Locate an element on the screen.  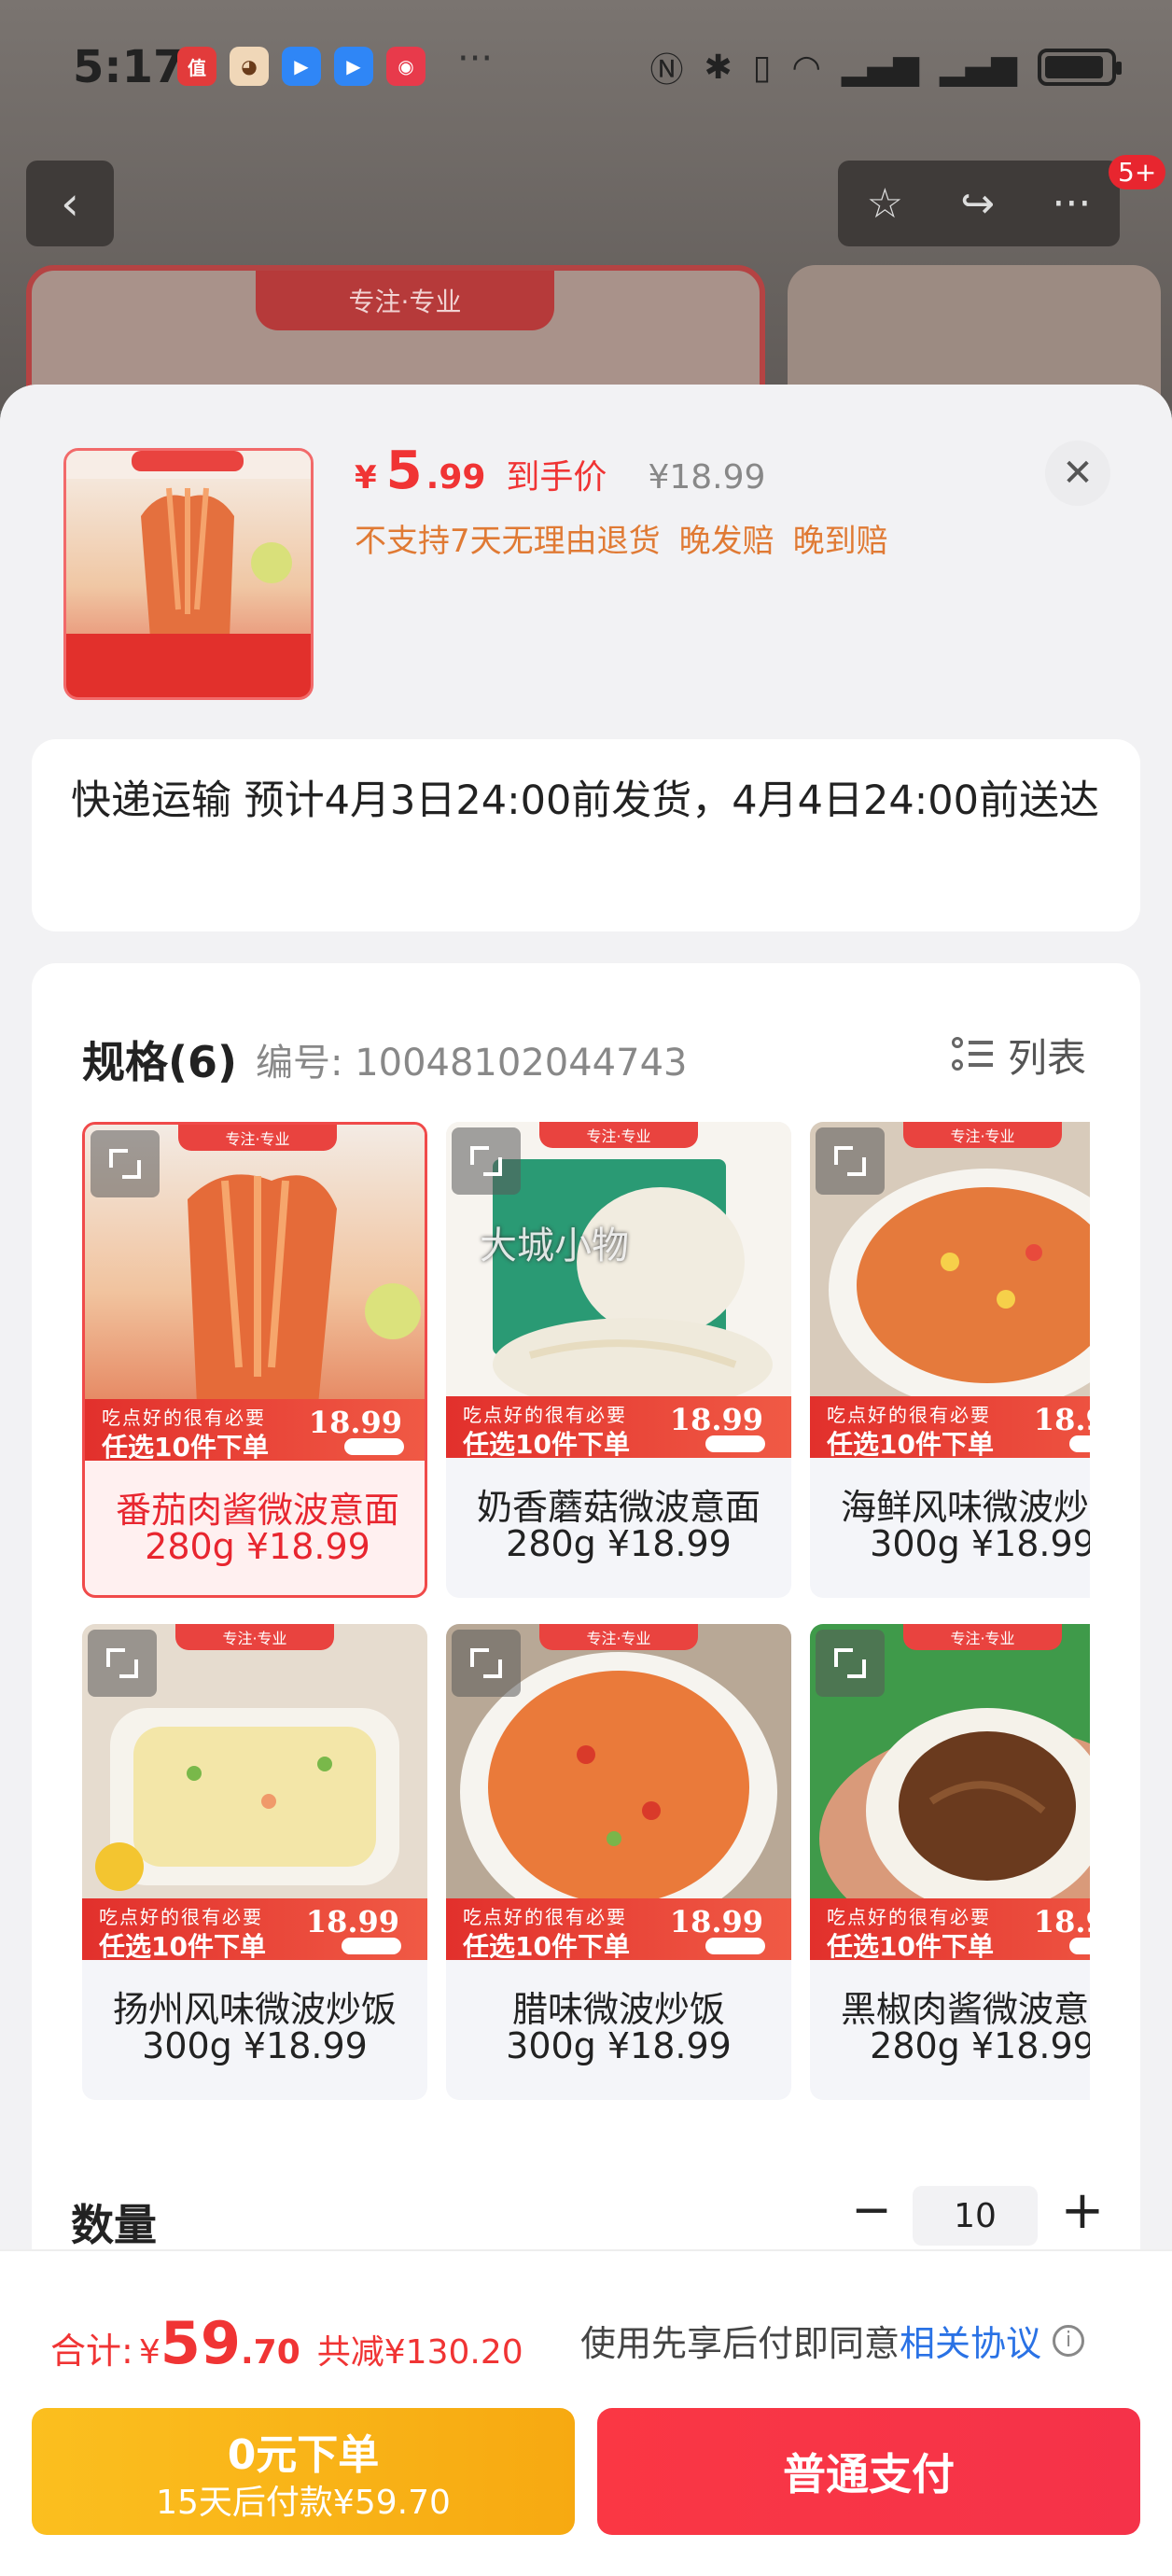
spec-option-name: 奶香蘑菇微波意面 is located at coordinates (618, 1507).